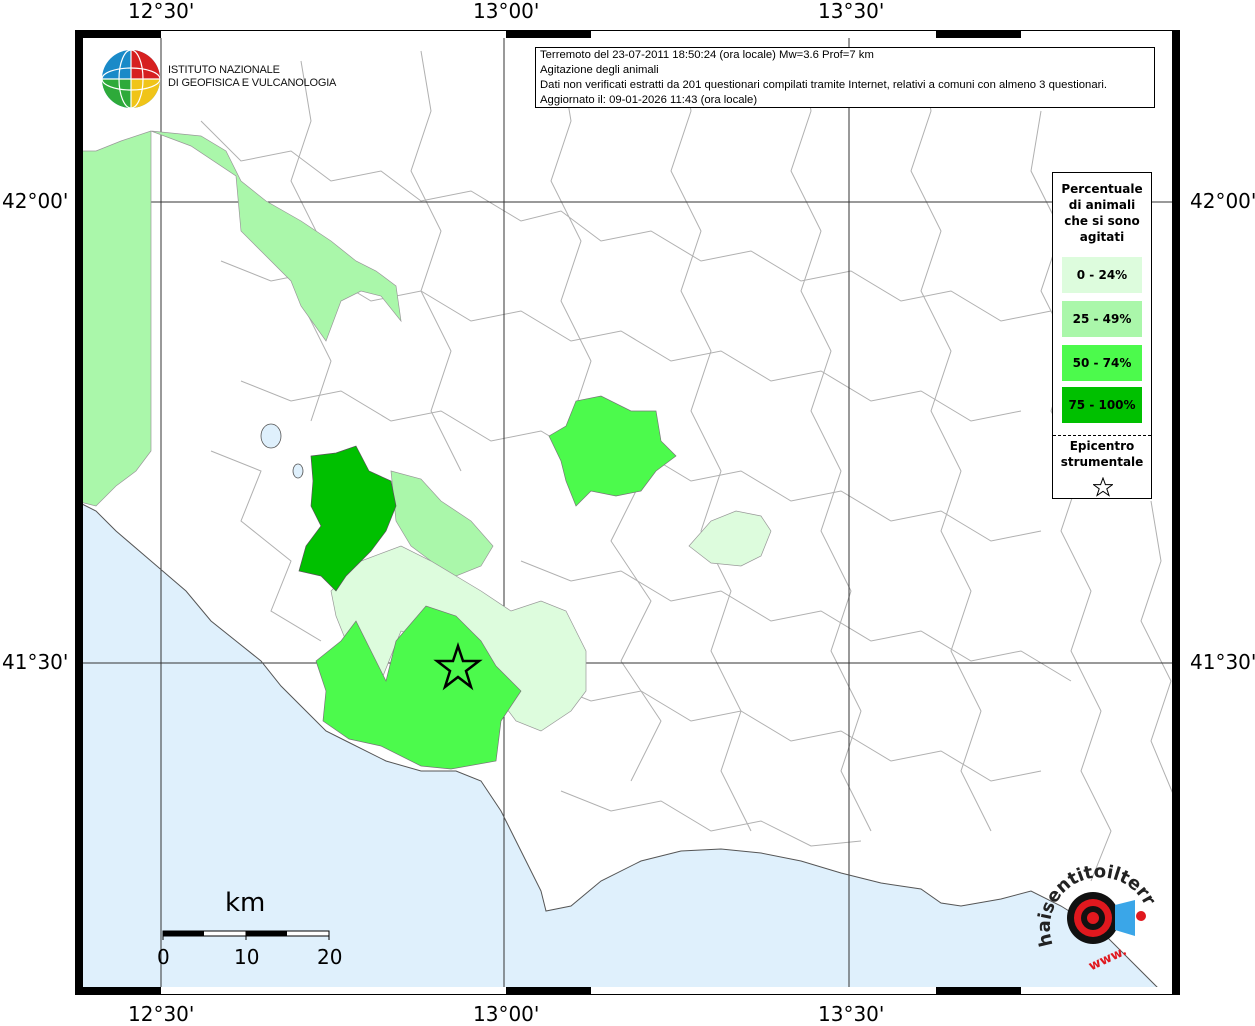 The height and width of the screenshot is (1026, 1255). What do you see at coordinates (506, 1014) in the screenshot?
I see `lon-tick-bottom-1300: 13°00'` at bounding box center [506, 1014].